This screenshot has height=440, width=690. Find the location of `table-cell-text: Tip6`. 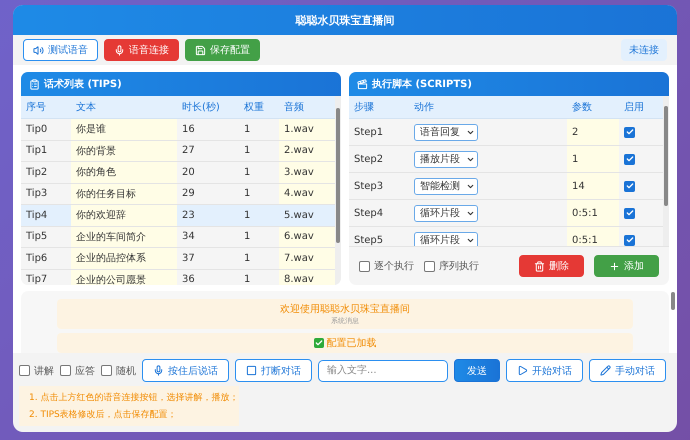

table-cell-text: Tip6 is located at coordinates (36, 259).